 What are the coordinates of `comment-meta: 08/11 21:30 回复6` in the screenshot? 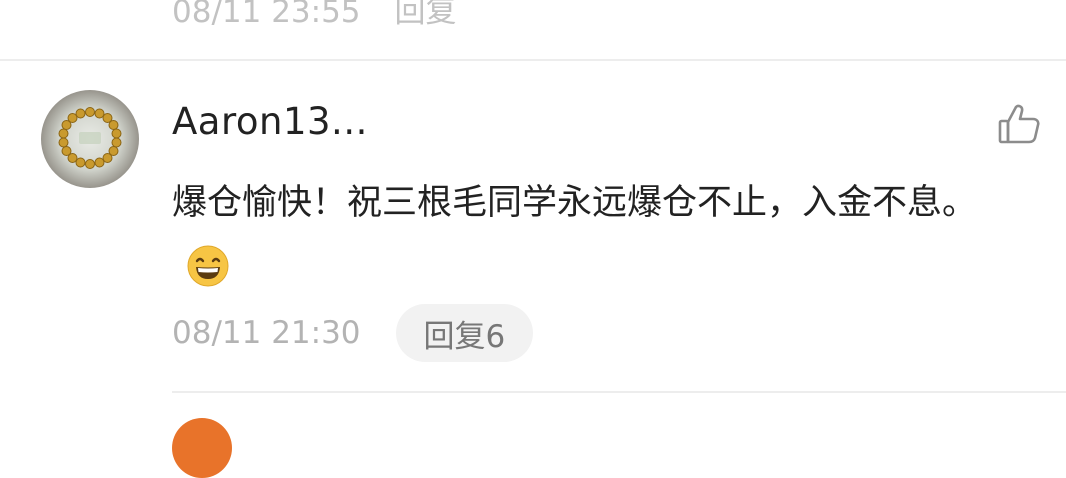 It's located at (353, 333).